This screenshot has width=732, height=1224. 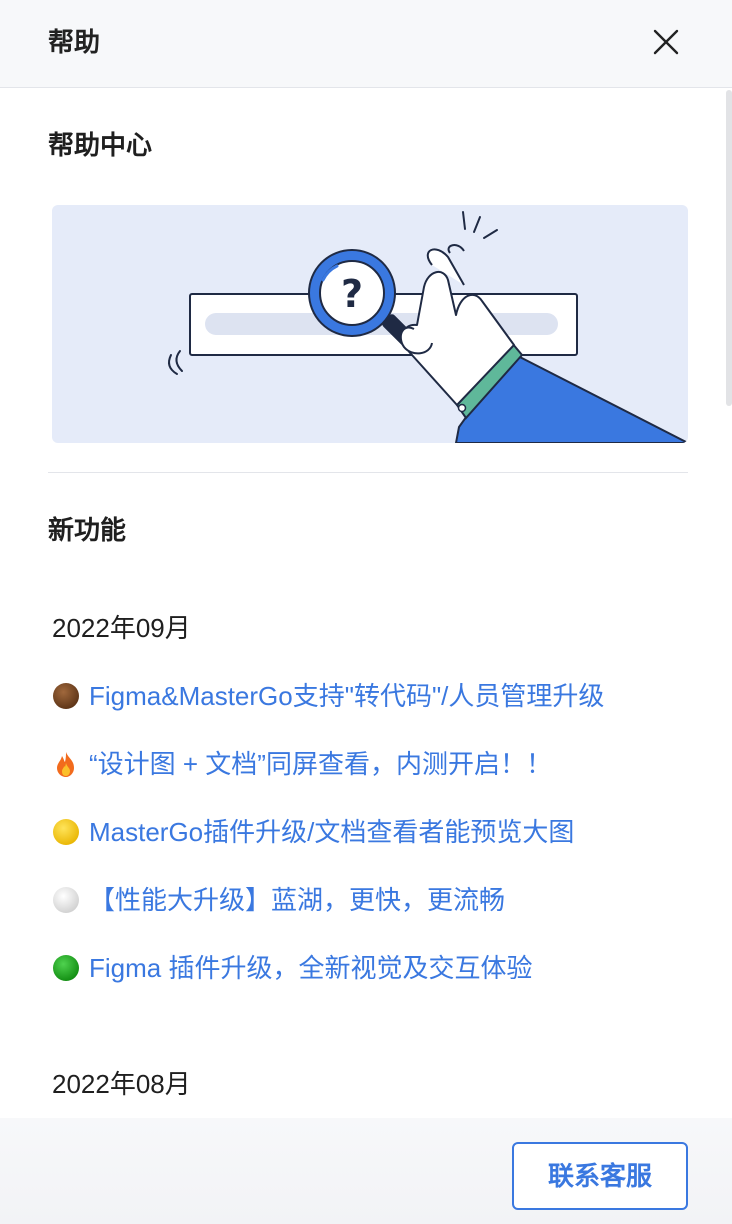 I want to click on close-button, so click(x=666, y=42).